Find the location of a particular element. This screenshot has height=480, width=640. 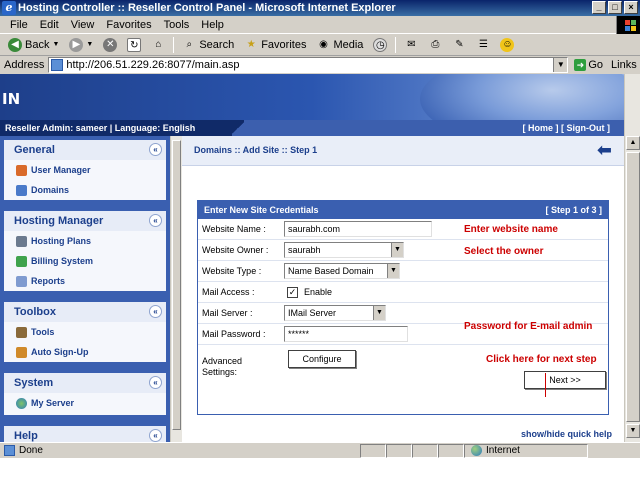

menu-favorites: Favorites is located at coordinates (128, 25).